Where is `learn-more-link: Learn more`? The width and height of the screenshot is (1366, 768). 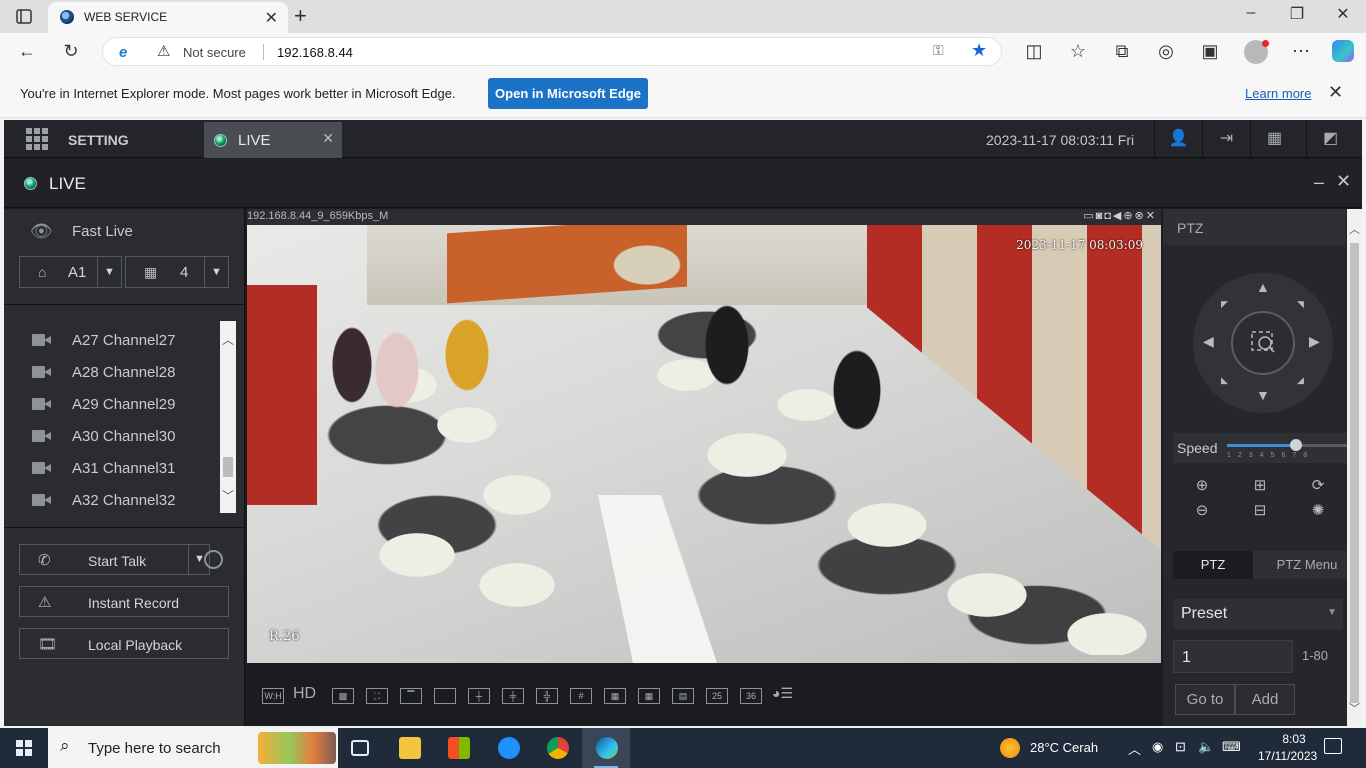
learn-more-link: Learn more is located at coordinates (1278, 93).